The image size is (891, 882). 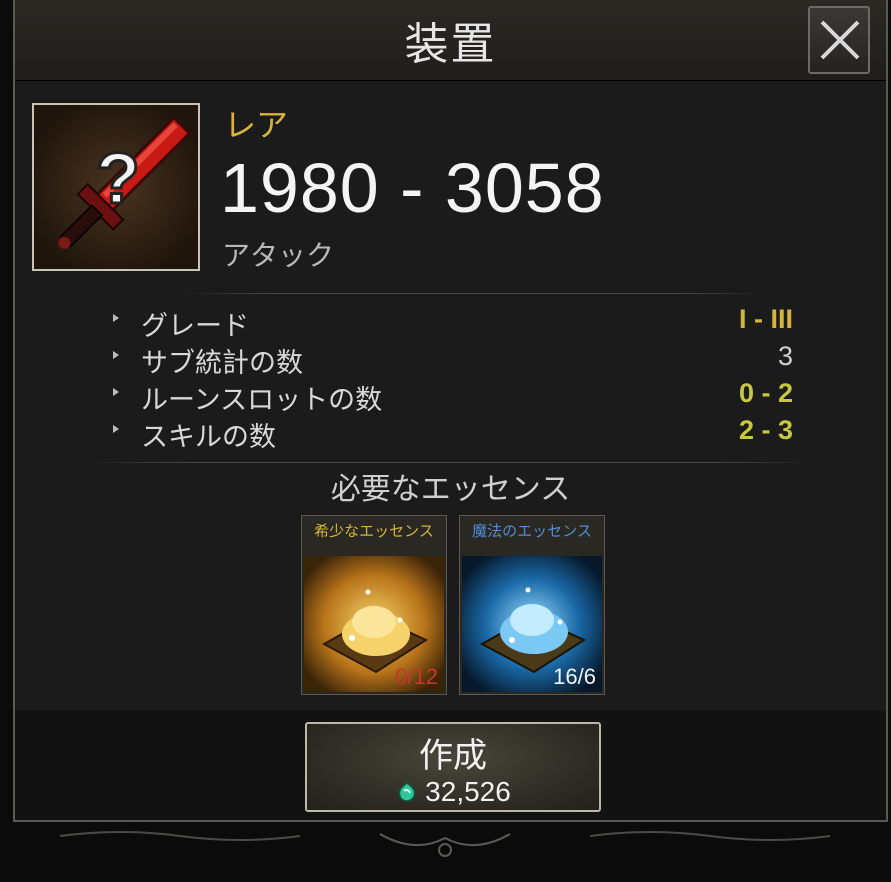 I want to click on red-greatsword-unknown-icon: ?, so click(x=125, y=182).